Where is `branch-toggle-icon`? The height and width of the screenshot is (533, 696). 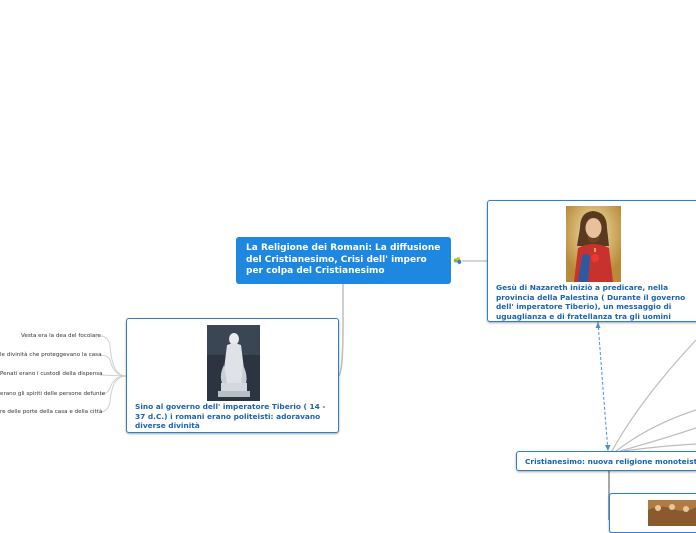 branch-toggle-icon is located at coordinates (457, 260).